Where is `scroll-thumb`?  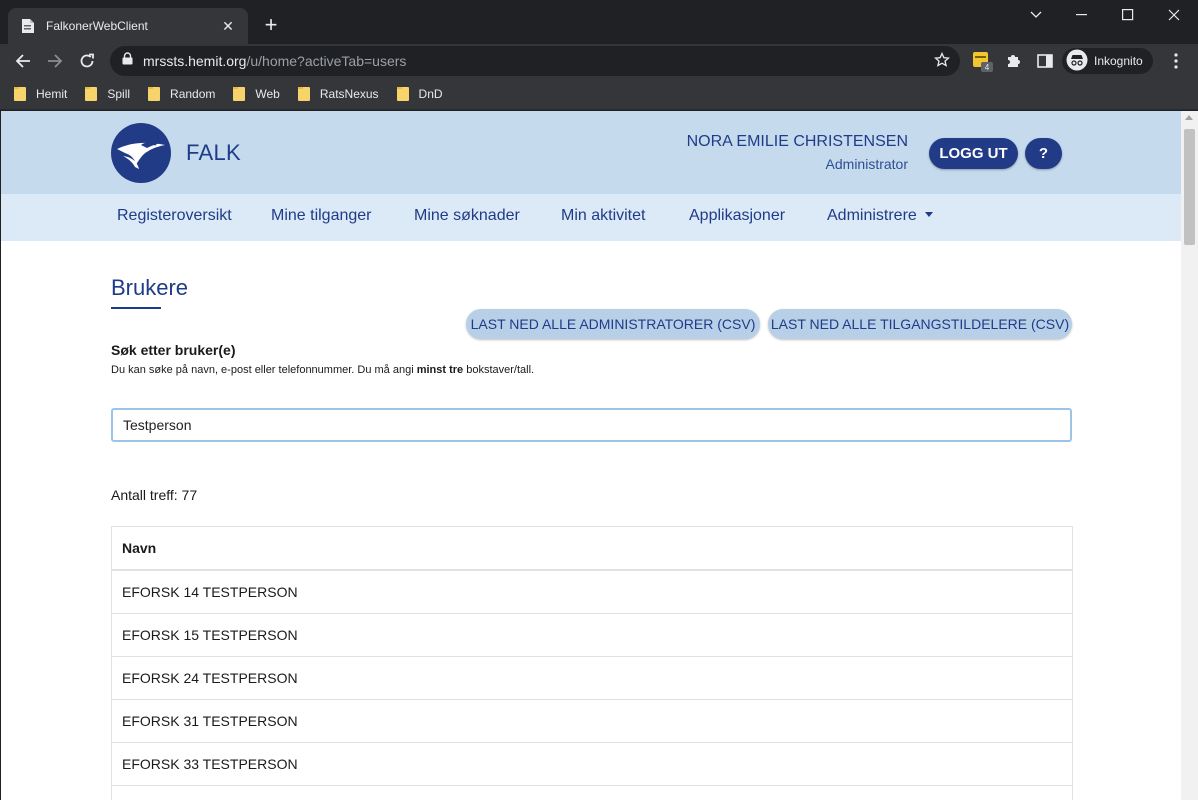 scroll-thumb is located at coordinates (1189, 187).